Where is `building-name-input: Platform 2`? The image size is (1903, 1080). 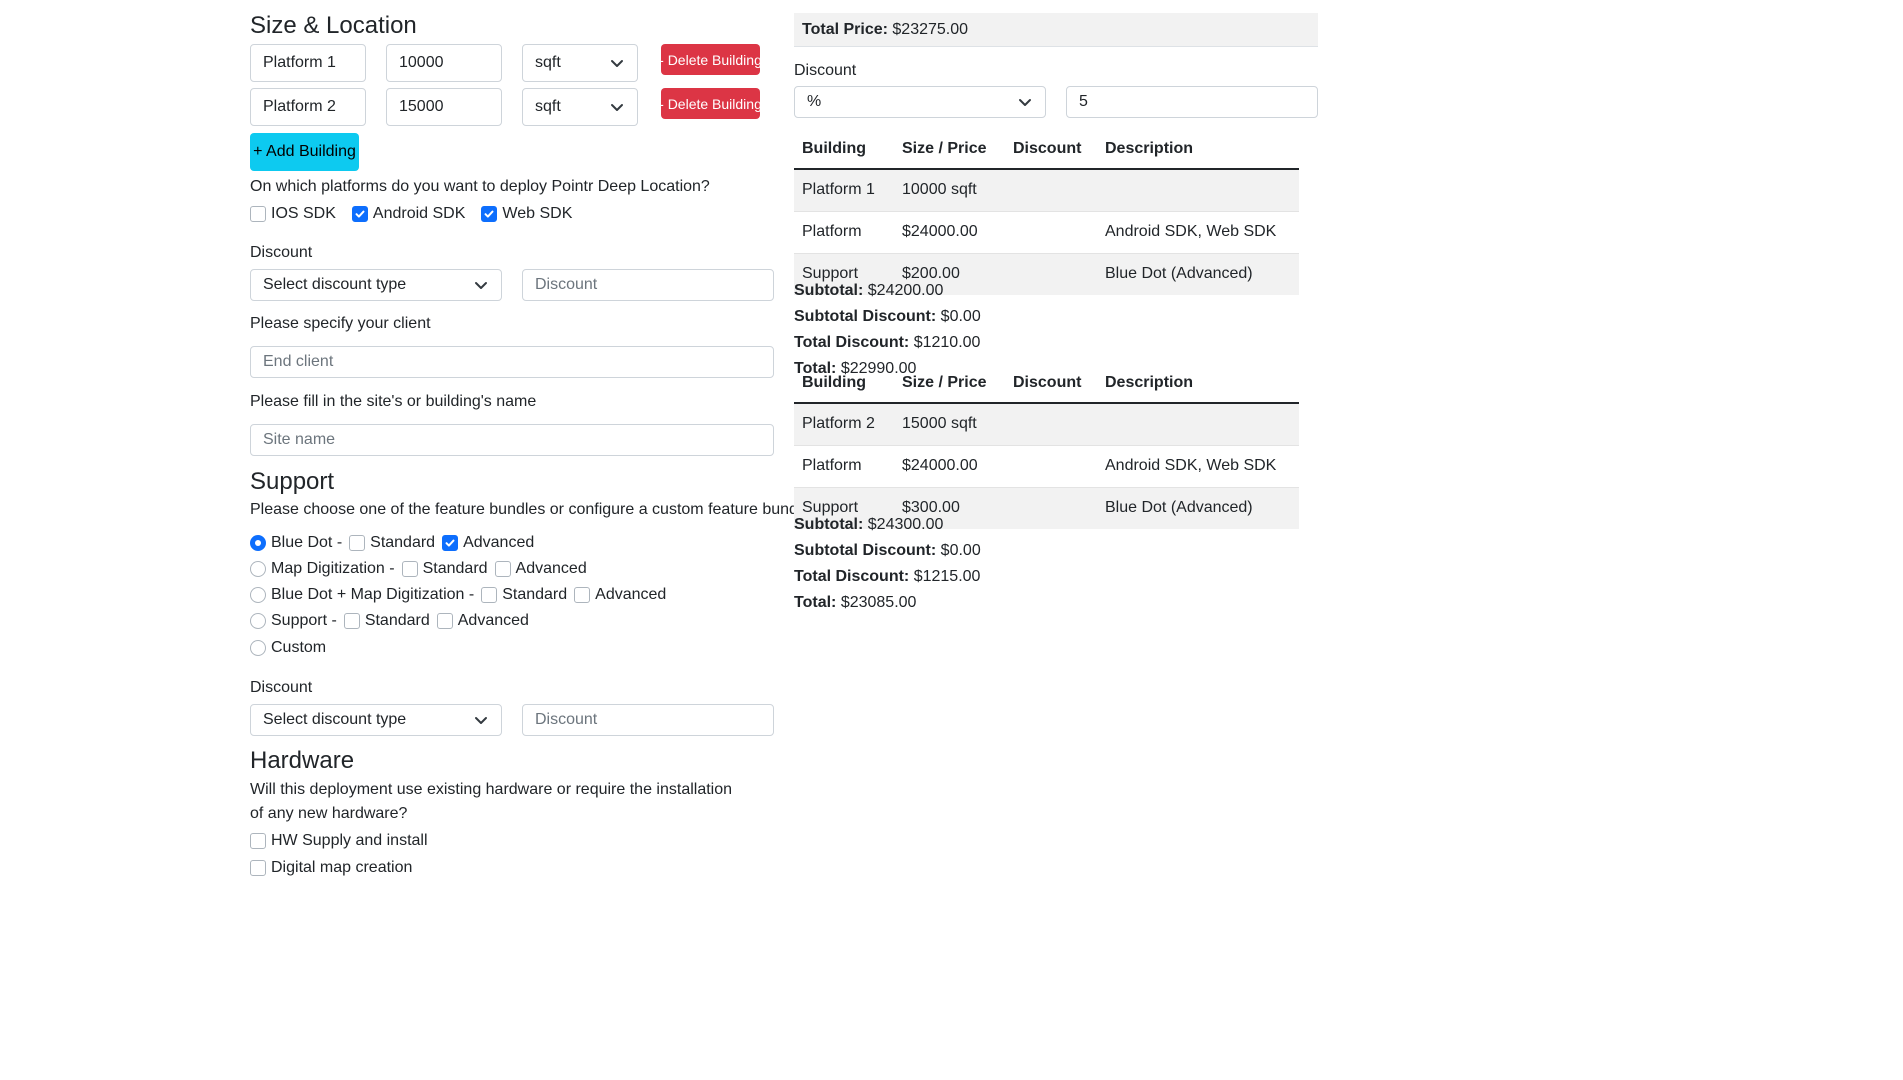
building-name-input: Platform 2 is located at coordinates (308, 107).